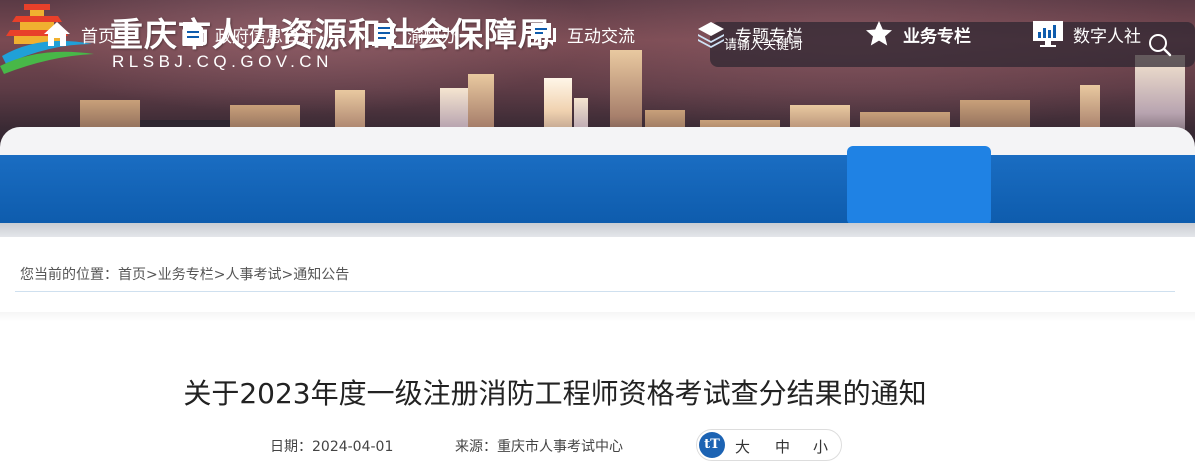  What do you see at coordinates (543, 34) in the screenshot?
I see `chat-icon` at bounding box center [543, 34].